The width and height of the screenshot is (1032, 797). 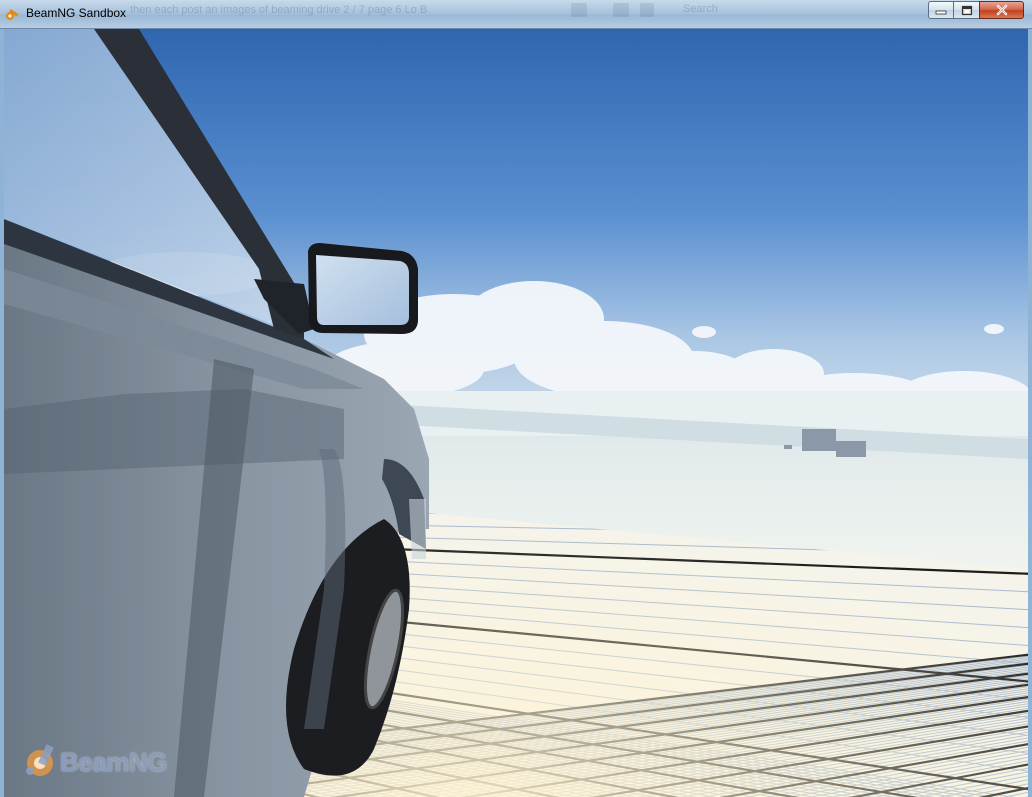 I want to click on maximize-button, so click(x=966, y=10).